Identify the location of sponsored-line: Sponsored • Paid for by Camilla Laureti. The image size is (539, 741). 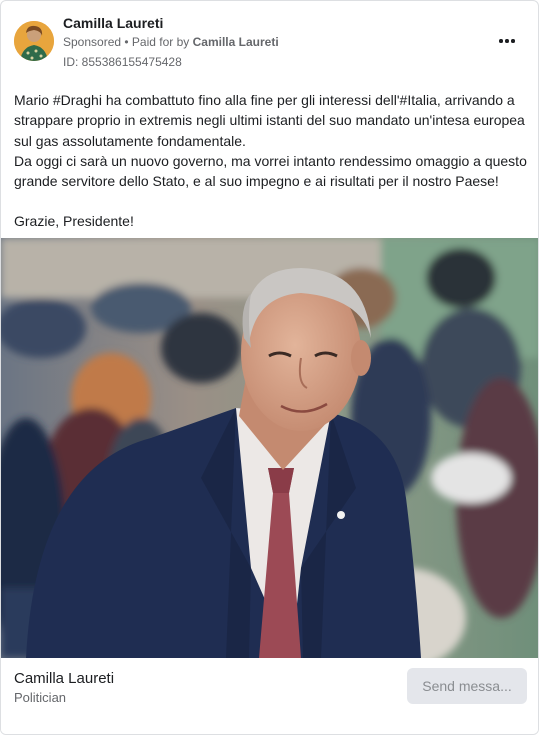
(171, 42).